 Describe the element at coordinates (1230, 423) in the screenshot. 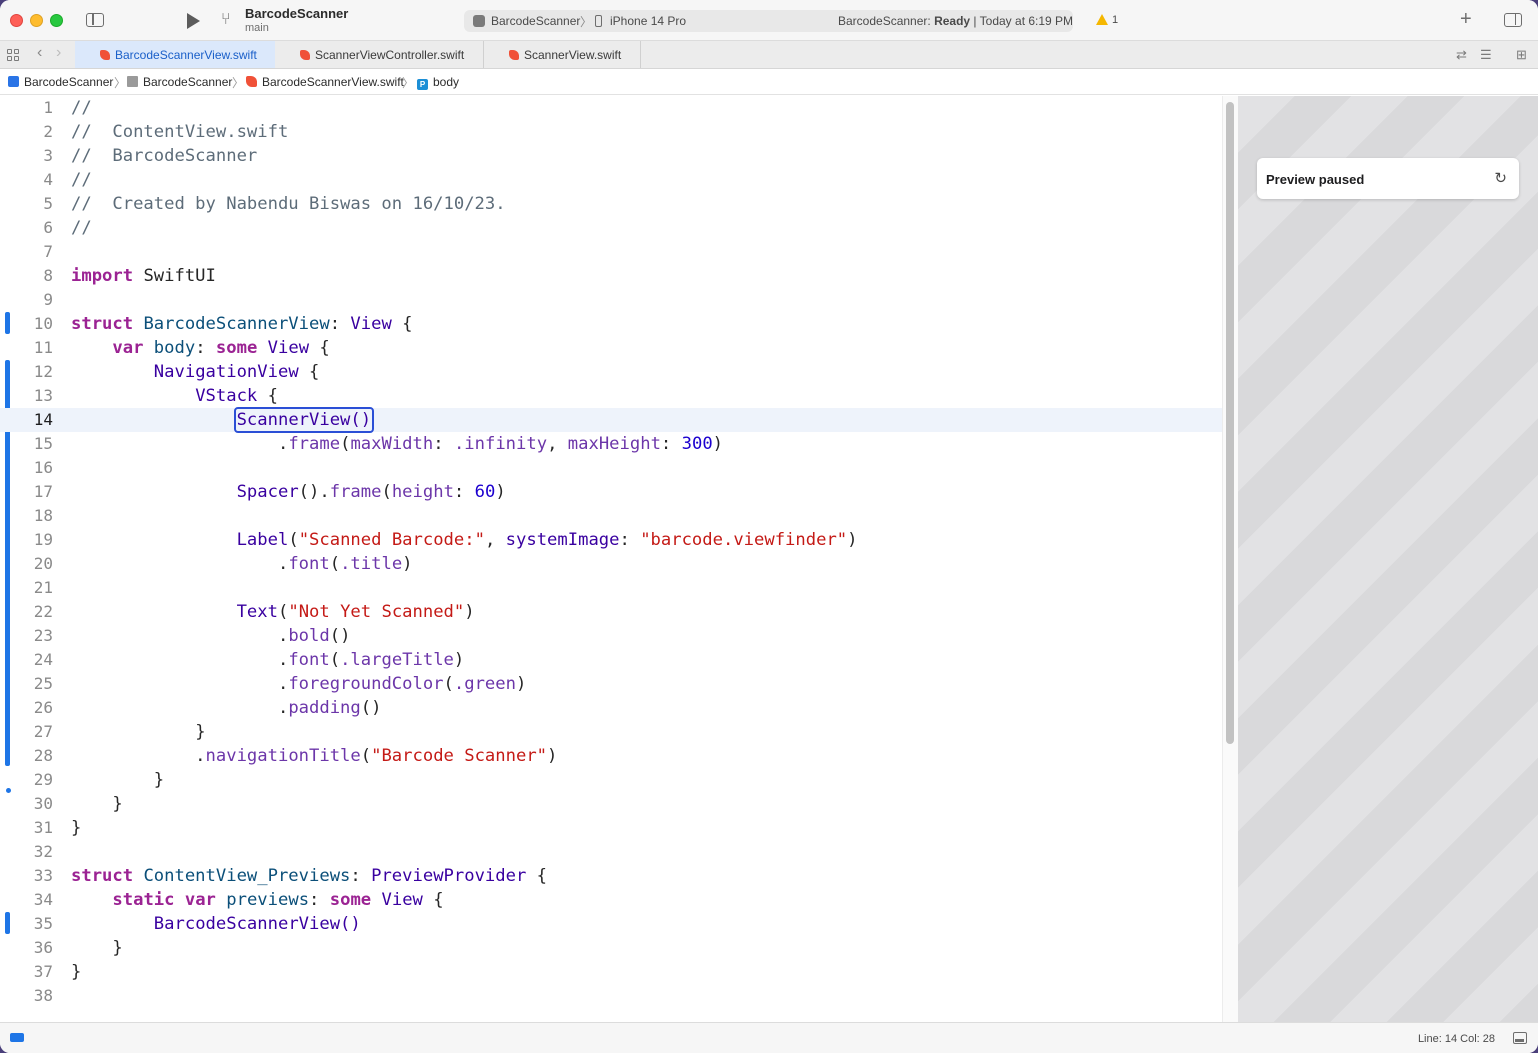

I see `editor-scrollbar-thumb` at that location.